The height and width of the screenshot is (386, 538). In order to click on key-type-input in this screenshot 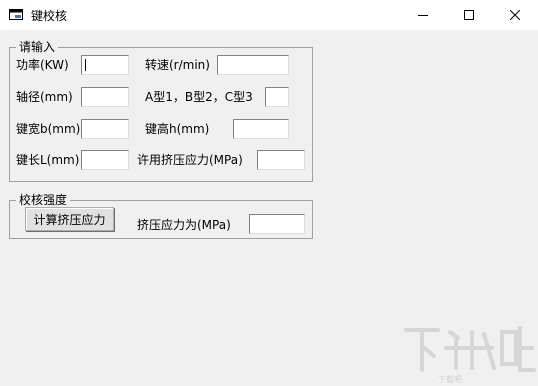, I will do `click(277, 97)`.